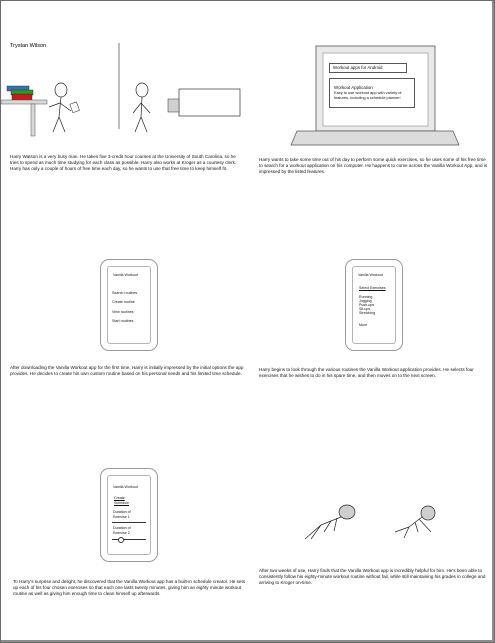  I want to click on stick-figure-pushup, so click(330, 522).